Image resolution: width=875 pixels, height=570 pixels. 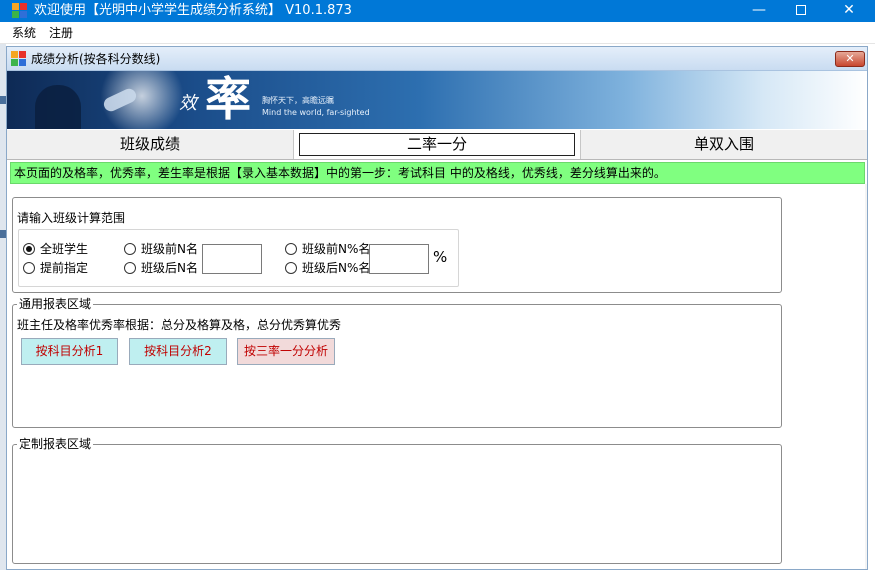 What do you see at coordinates (437, 33) in the screenshot?
I see `menu-bar: 系统 注册` at bounding box center [437, 33].